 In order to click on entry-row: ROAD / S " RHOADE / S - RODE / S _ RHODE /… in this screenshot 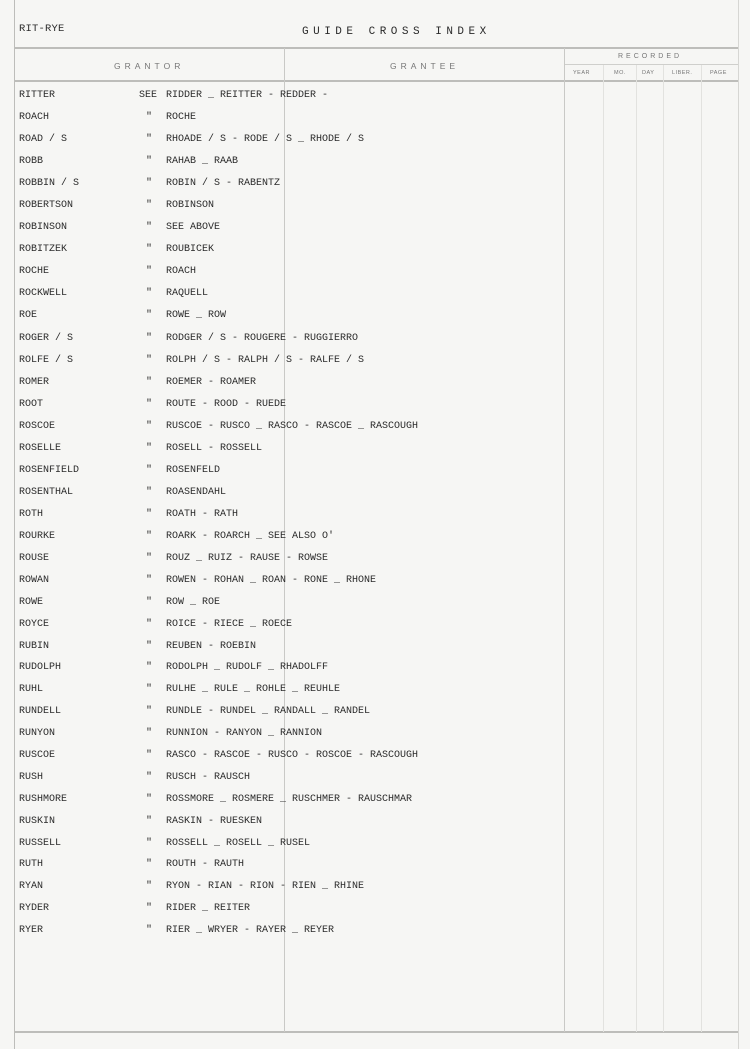, I will do `click(280, 145)`.